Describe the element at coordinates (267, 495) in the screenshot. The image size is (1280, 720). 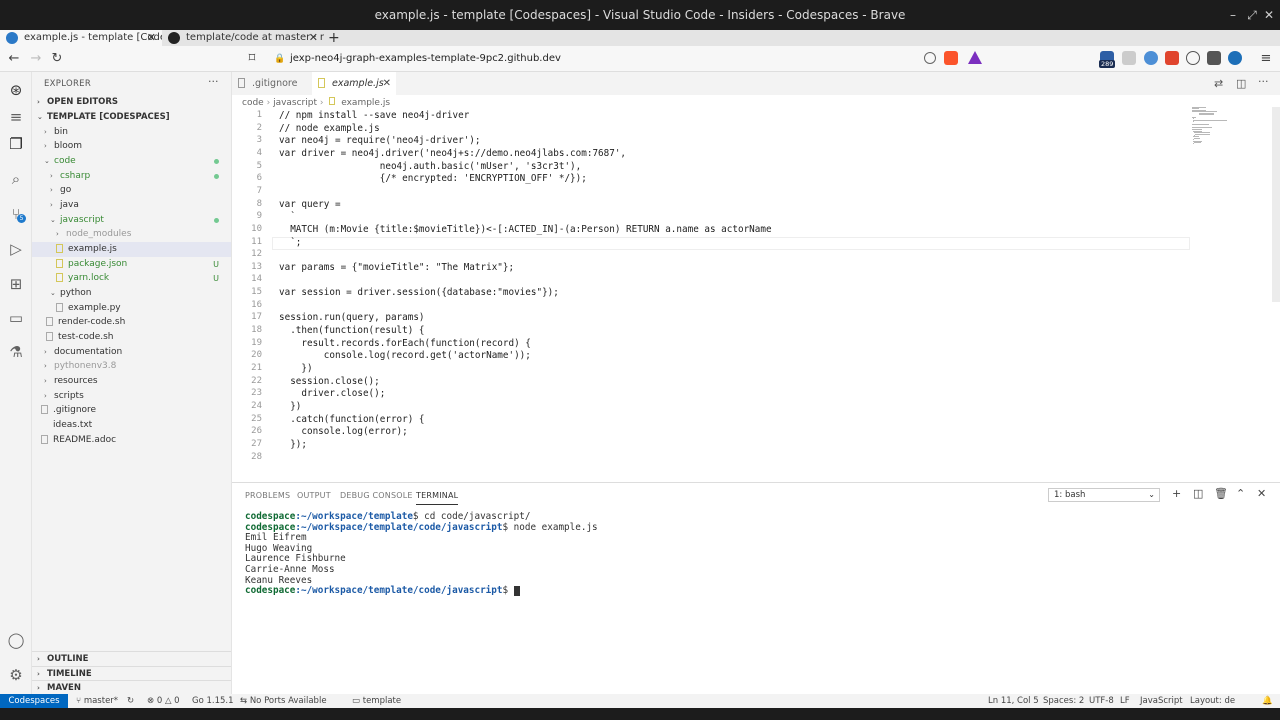
I see `tab-problems: PROBLEMS` at that location.